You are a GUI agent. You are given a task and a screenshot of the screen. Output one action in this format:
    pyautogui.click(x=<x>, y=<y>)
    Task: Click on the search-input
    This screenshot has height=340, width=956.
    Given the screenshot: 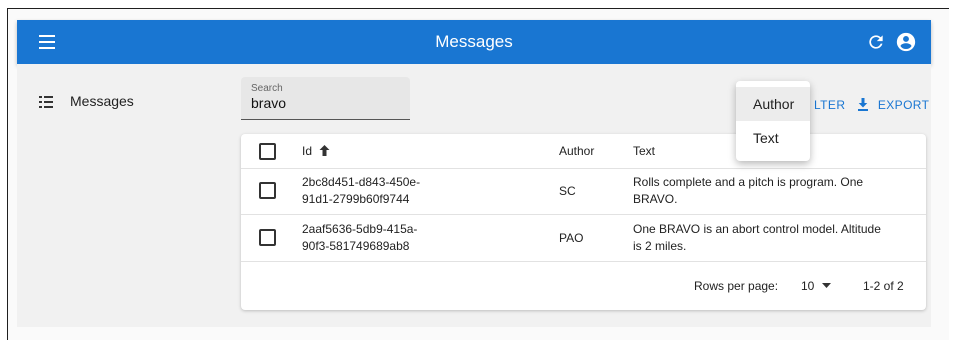 What is the action you would take?
    pyautogui.click(x=321, y=103)
    